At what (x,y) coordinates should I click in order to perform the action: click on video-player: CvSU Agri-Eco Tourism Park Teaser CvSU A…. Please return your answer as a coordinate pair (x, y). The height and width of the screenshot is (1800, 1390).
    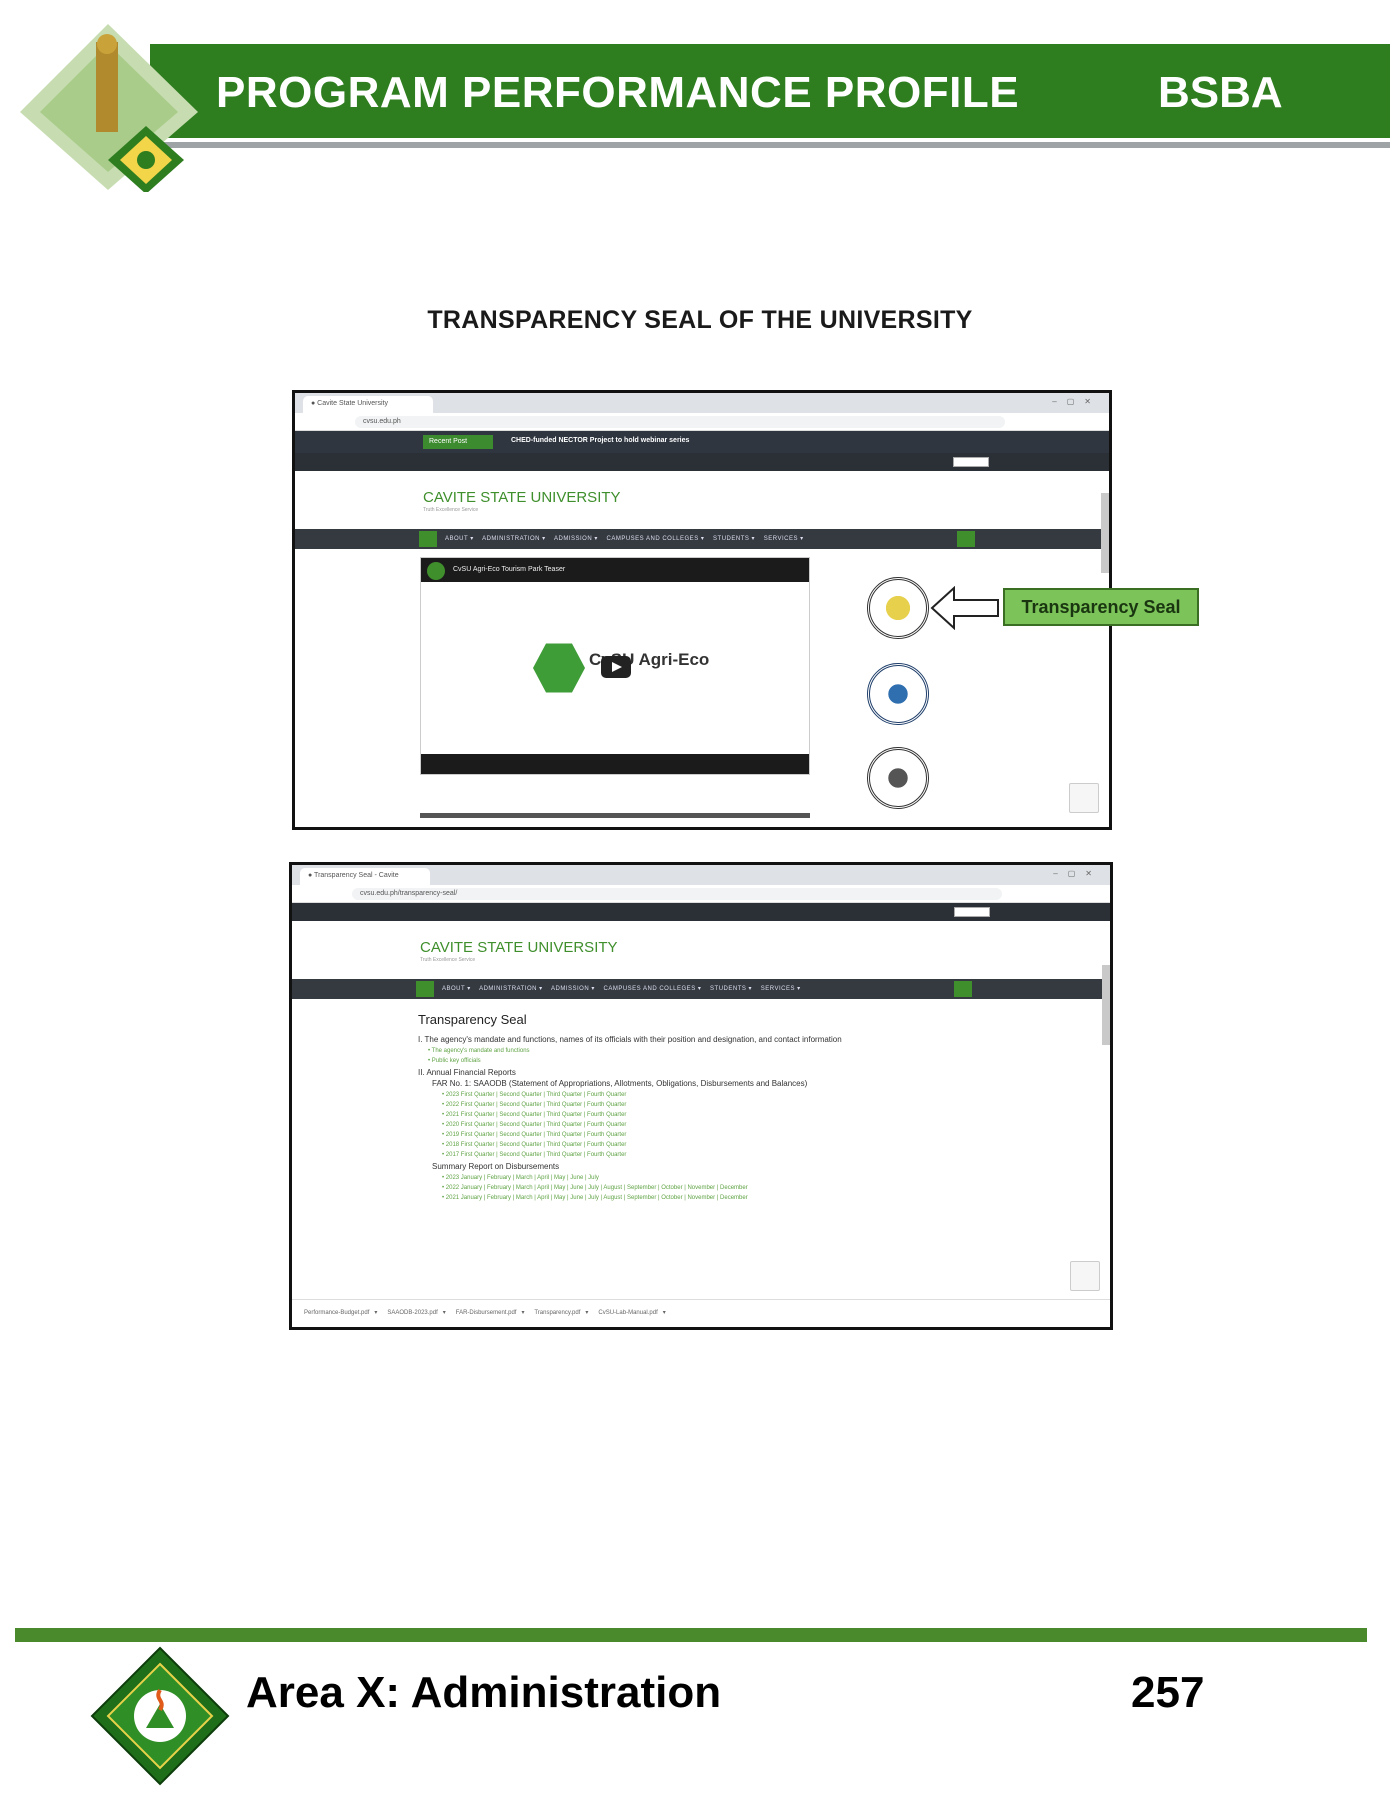
    Looking at the image, I should click on (615, 666).